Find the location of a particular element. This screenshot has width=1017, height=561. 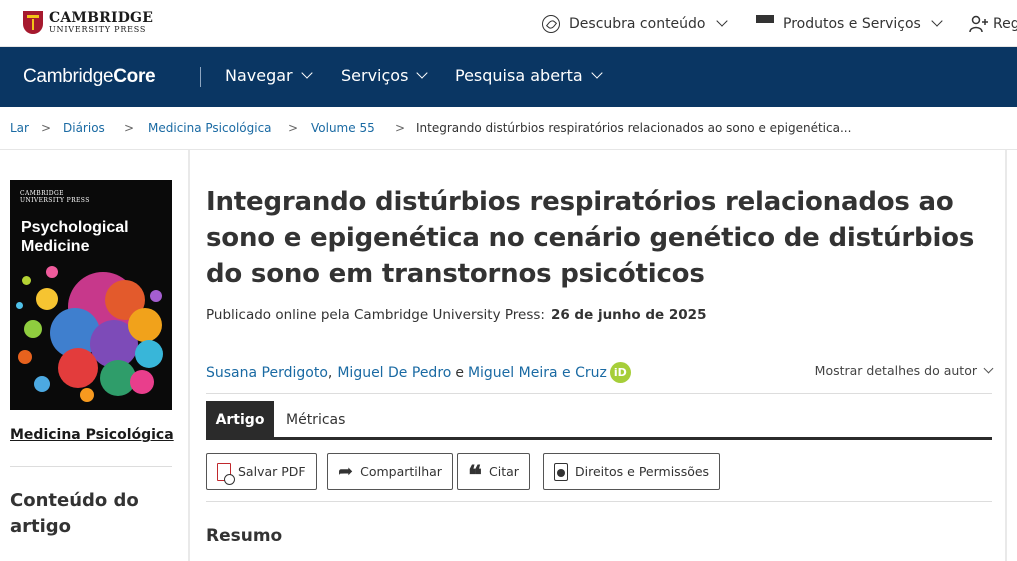

publisher-sub: UNIVERSITY PRESS is located at coordinates (98, 29).